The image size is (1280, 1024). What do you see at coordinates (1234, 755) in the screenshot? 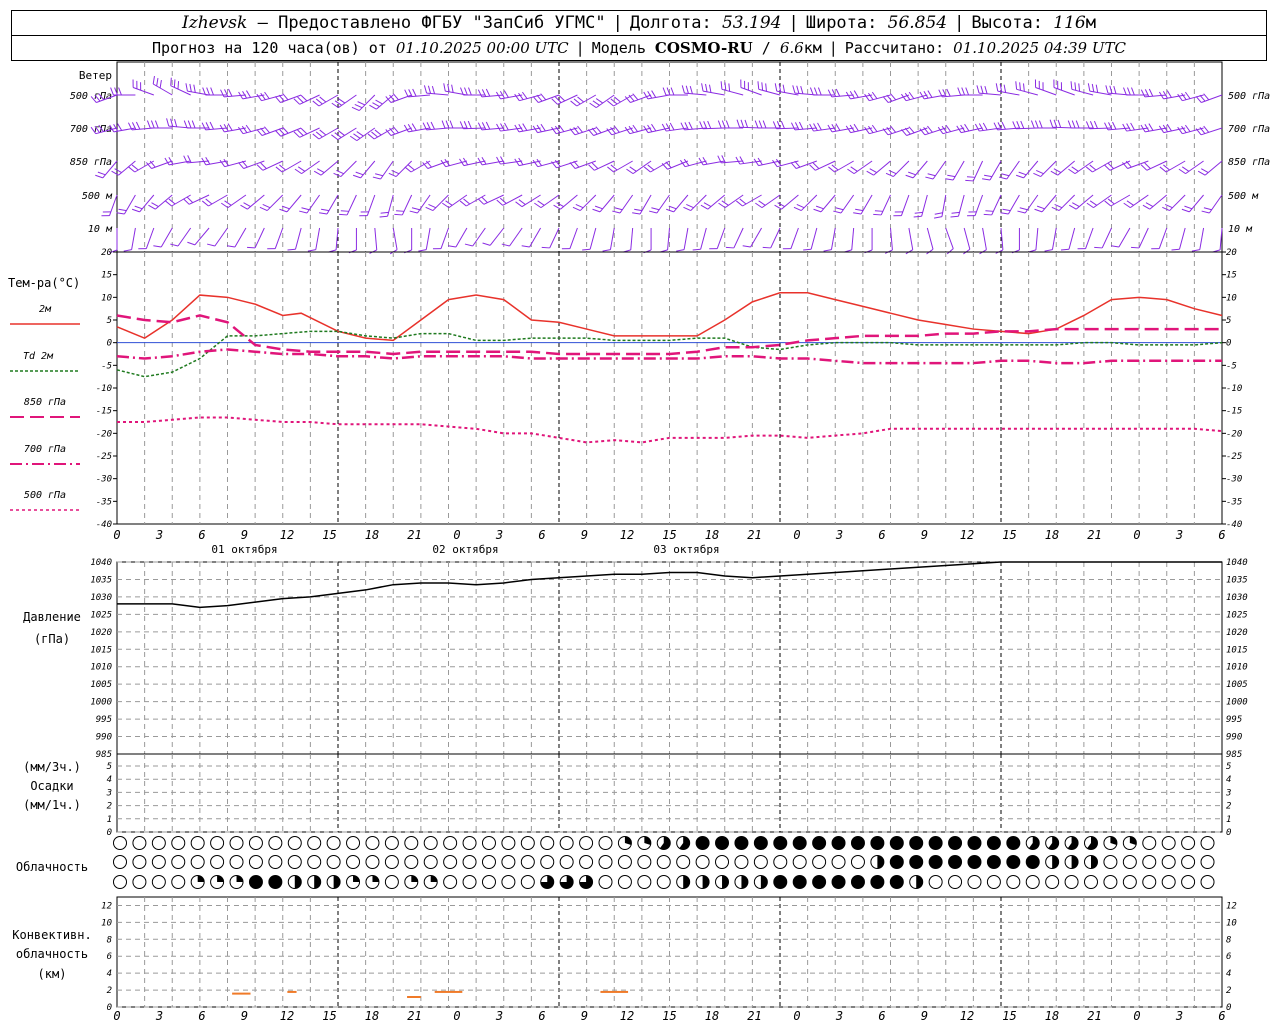
I see `pressure-tick-label-right: 985` at bounding box center [1234, 755].